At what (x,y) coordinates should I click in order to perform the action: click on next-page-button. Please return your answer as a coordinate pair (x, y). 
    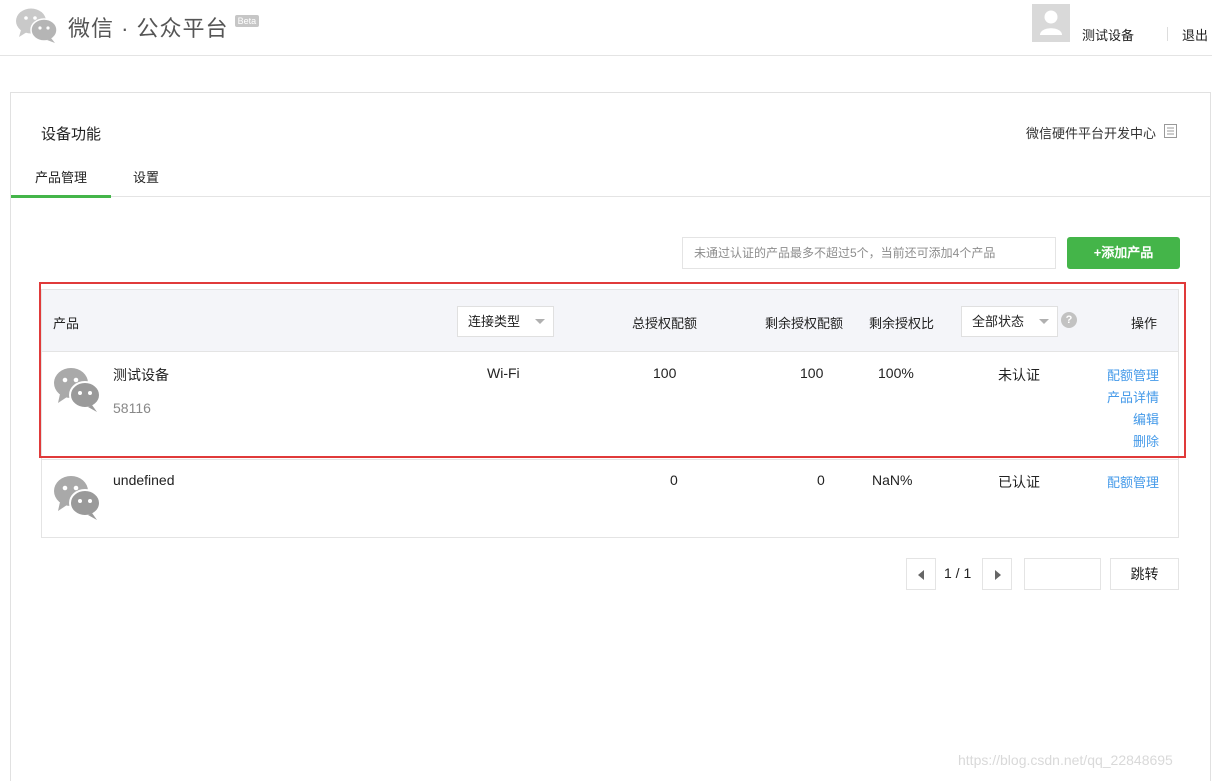
    Looking at the image, I should click on (997, 574).